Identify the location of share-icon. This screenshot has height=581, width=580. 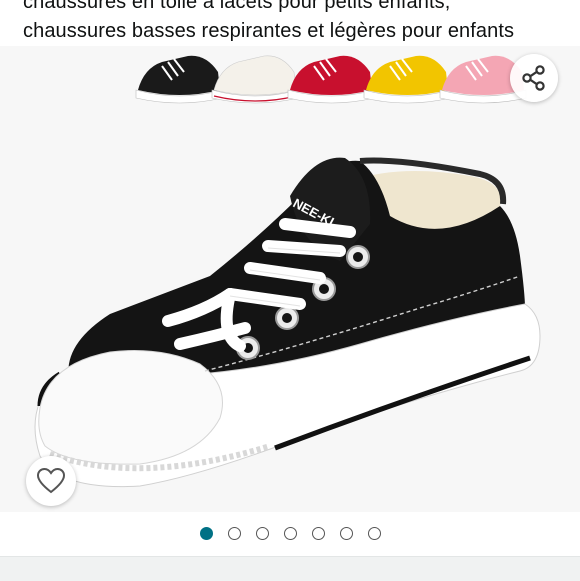
(533, 78).